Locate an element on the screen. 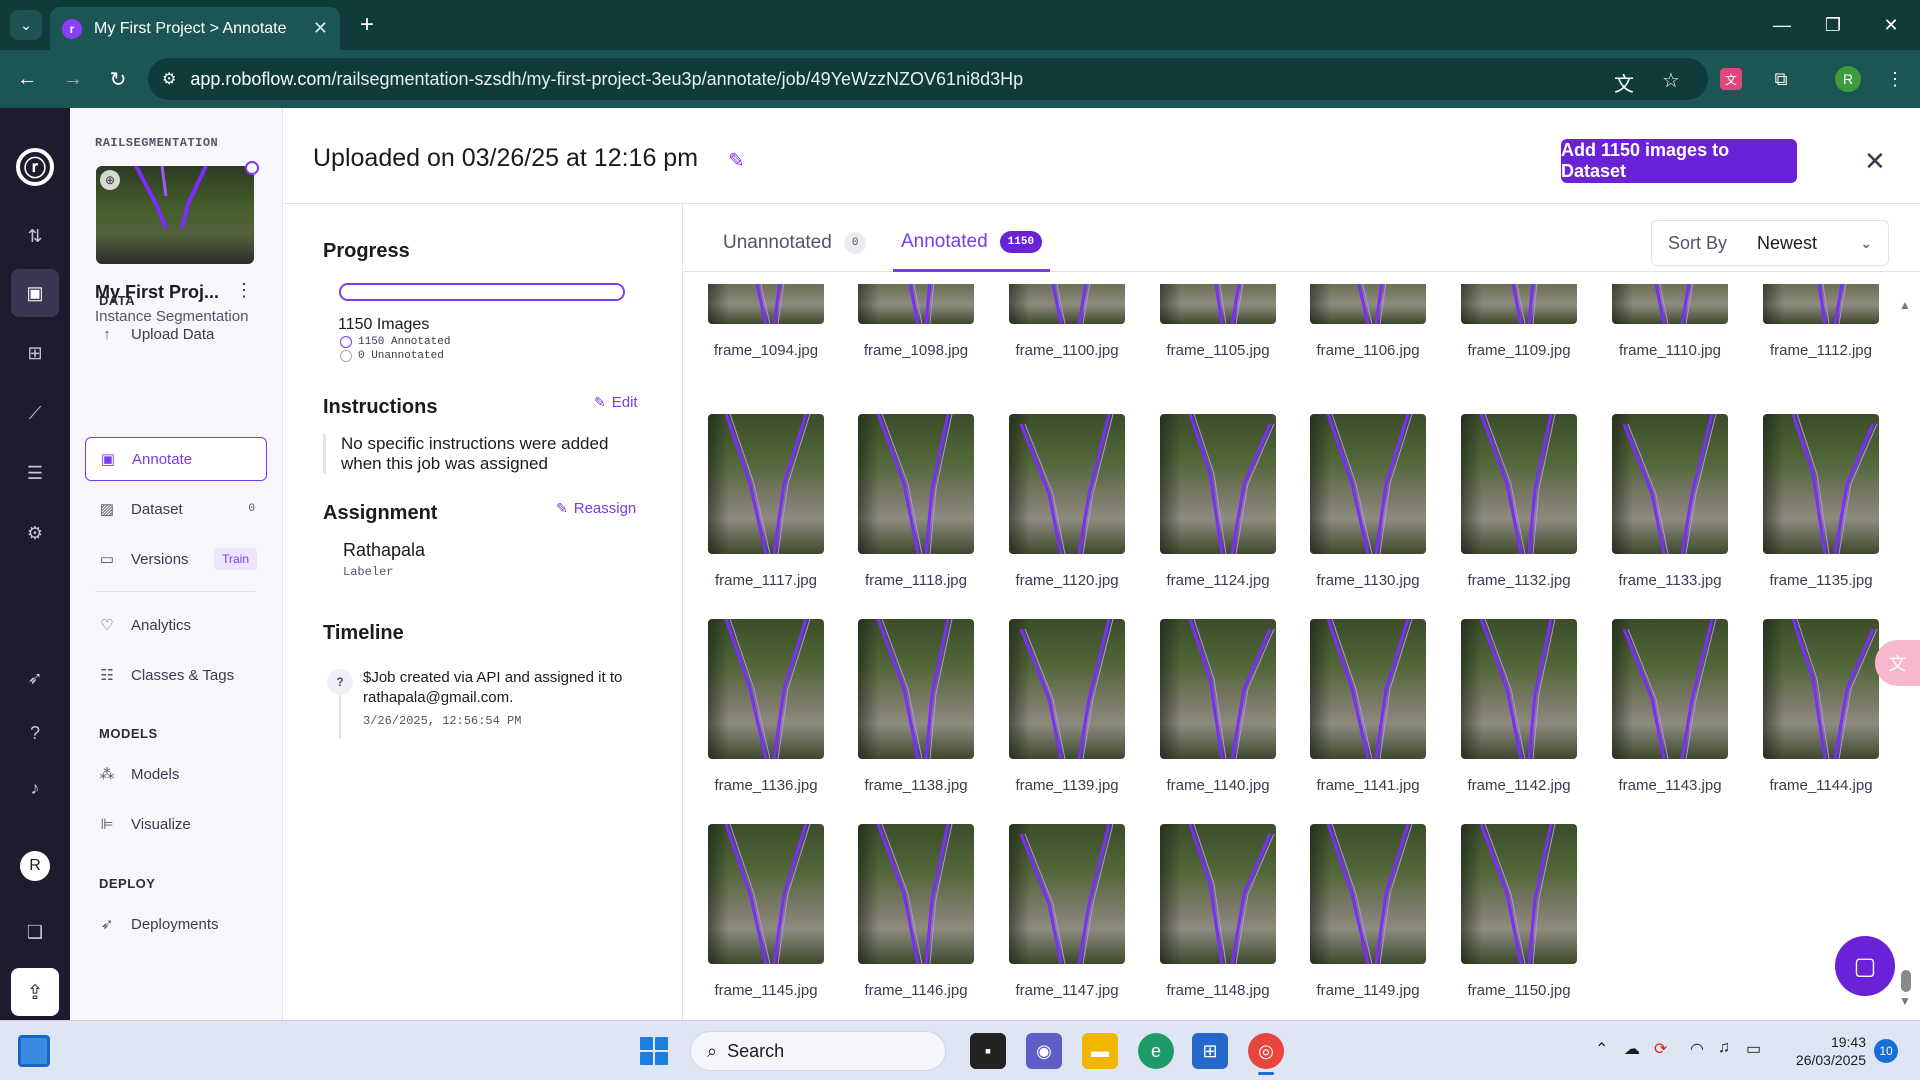  image-tile: frame_1144.jpg is located at coordinates (1821, 706).